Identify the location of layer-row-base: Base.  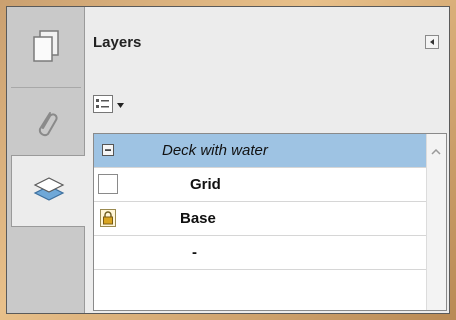
(261, 219).